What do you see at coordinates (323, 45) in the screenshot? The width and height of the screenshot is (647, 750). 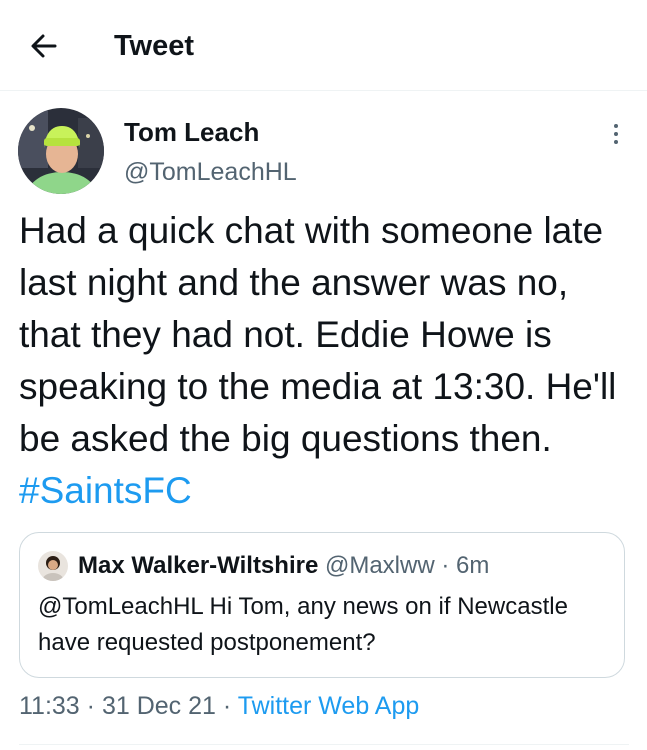 I see `tweet-header: Tweet` at bounding box center [323, 45].